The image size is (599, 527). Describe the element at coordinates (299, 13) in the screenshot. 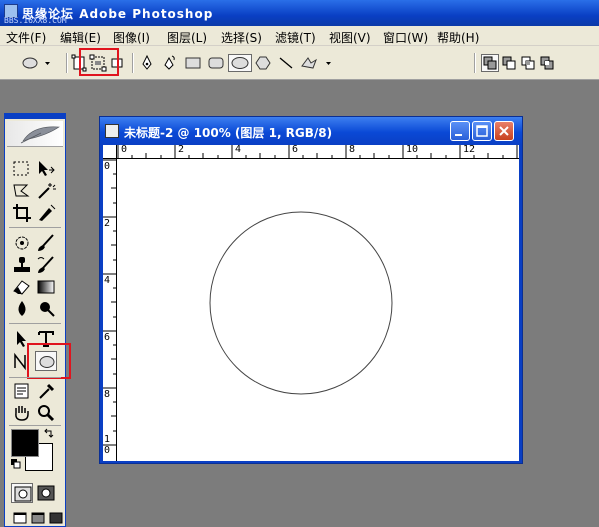

I see `app-titlebar: 思缘论坛 Adobe Photoshop BBS.16XX8.COM` at that location.